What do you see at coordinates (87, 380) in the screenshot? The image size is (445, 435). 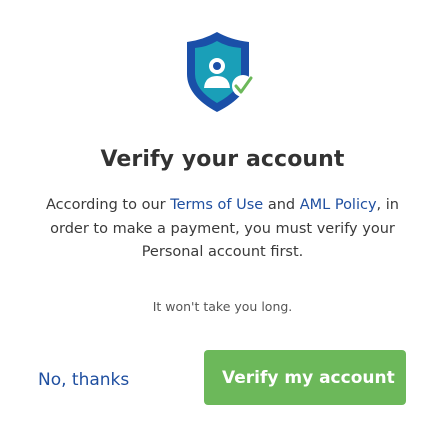 I see `no-thanks-button: No, thanks` at bounding box center [87, 380].